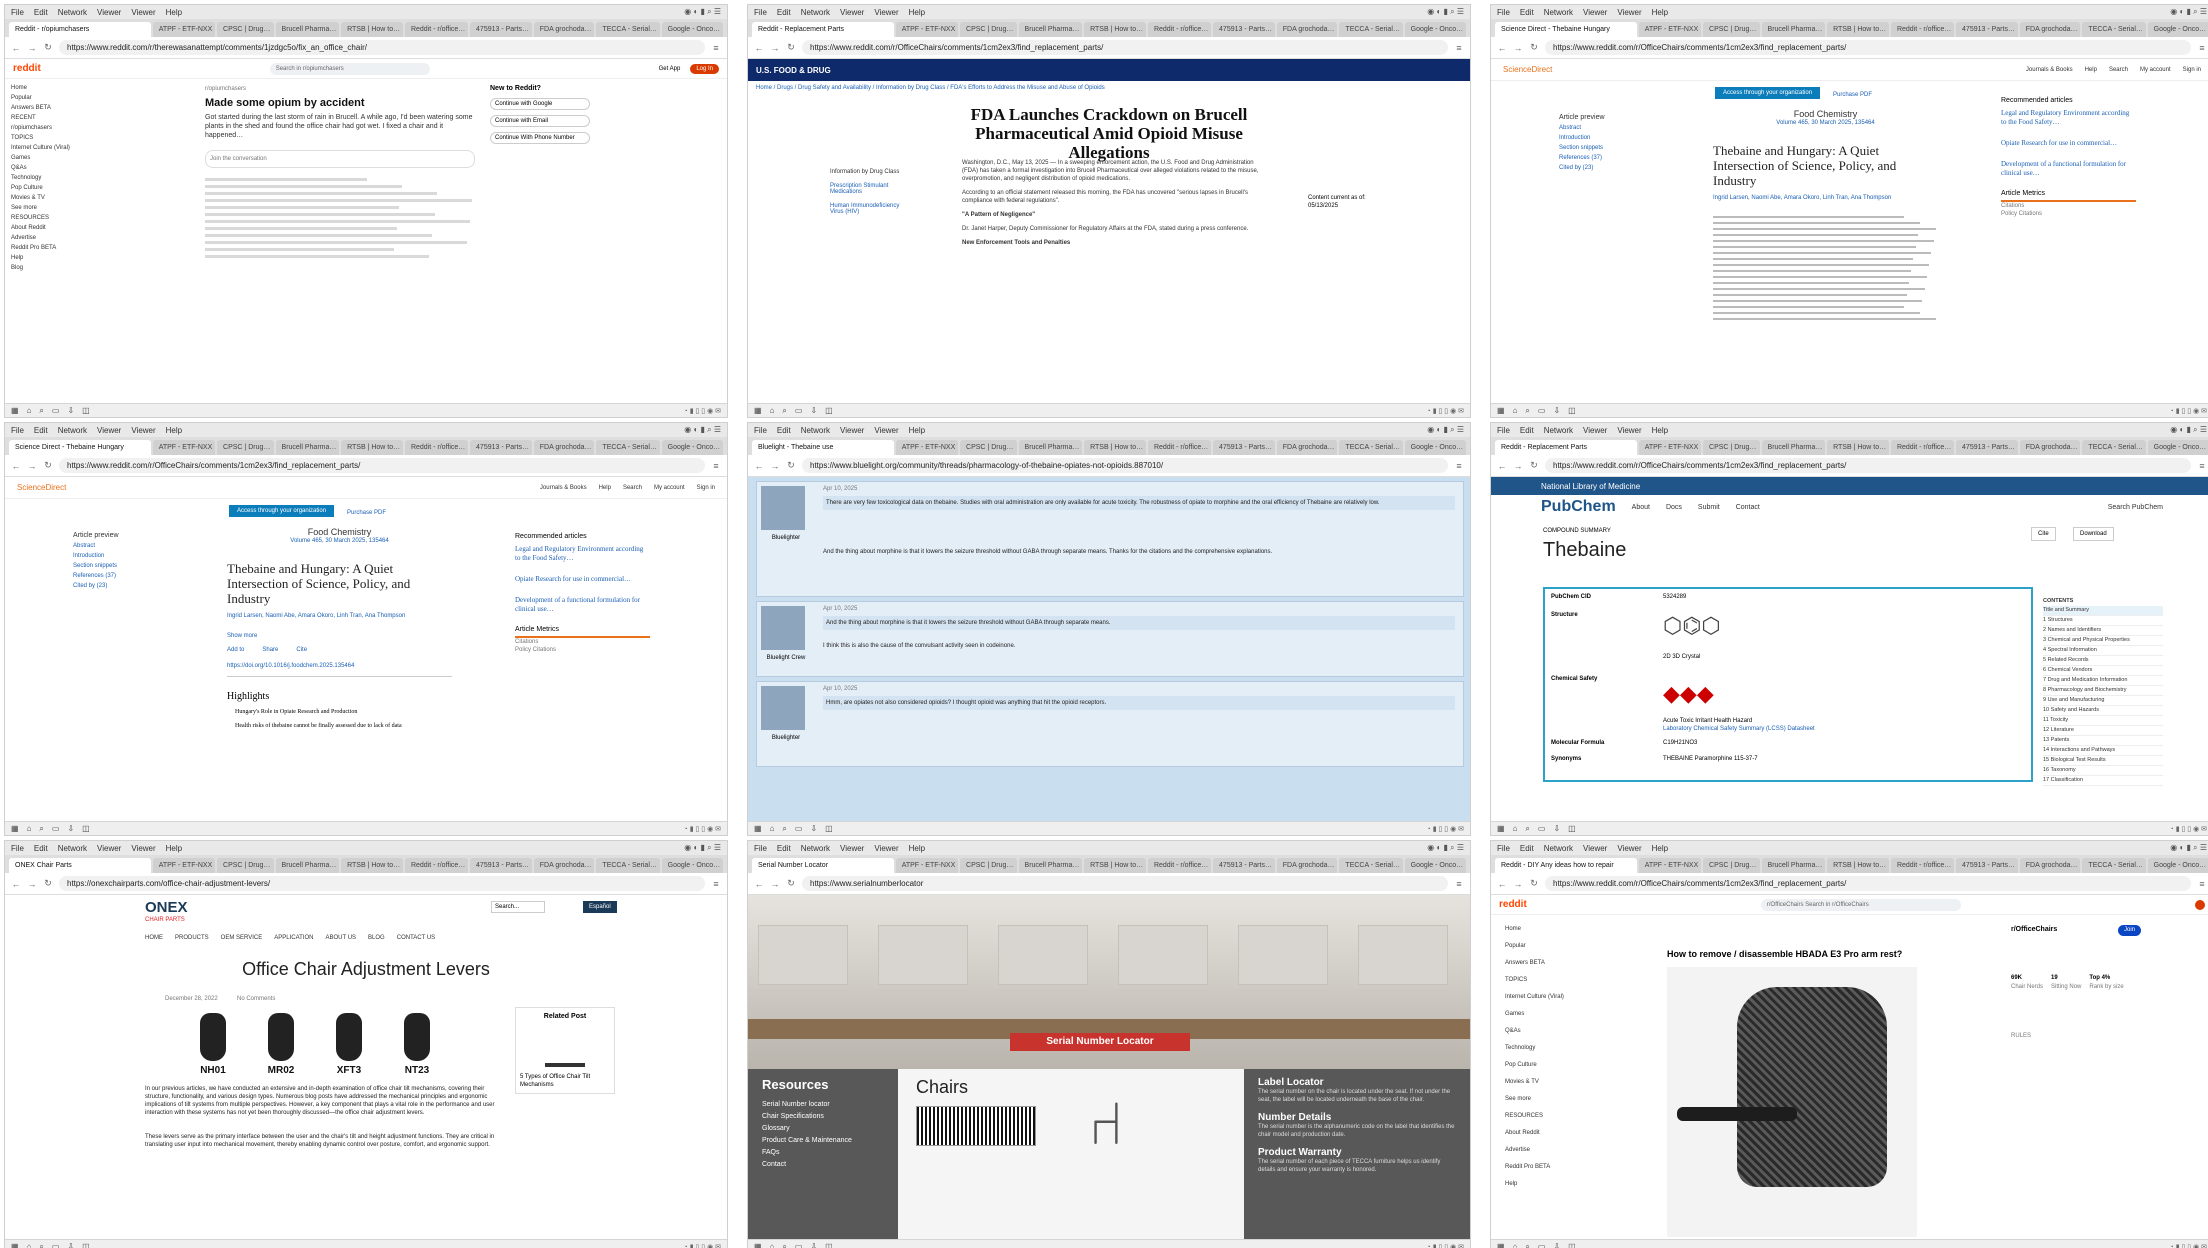  I want to click on resource-link: Product Care & Maintenance, so click(823, 1140).